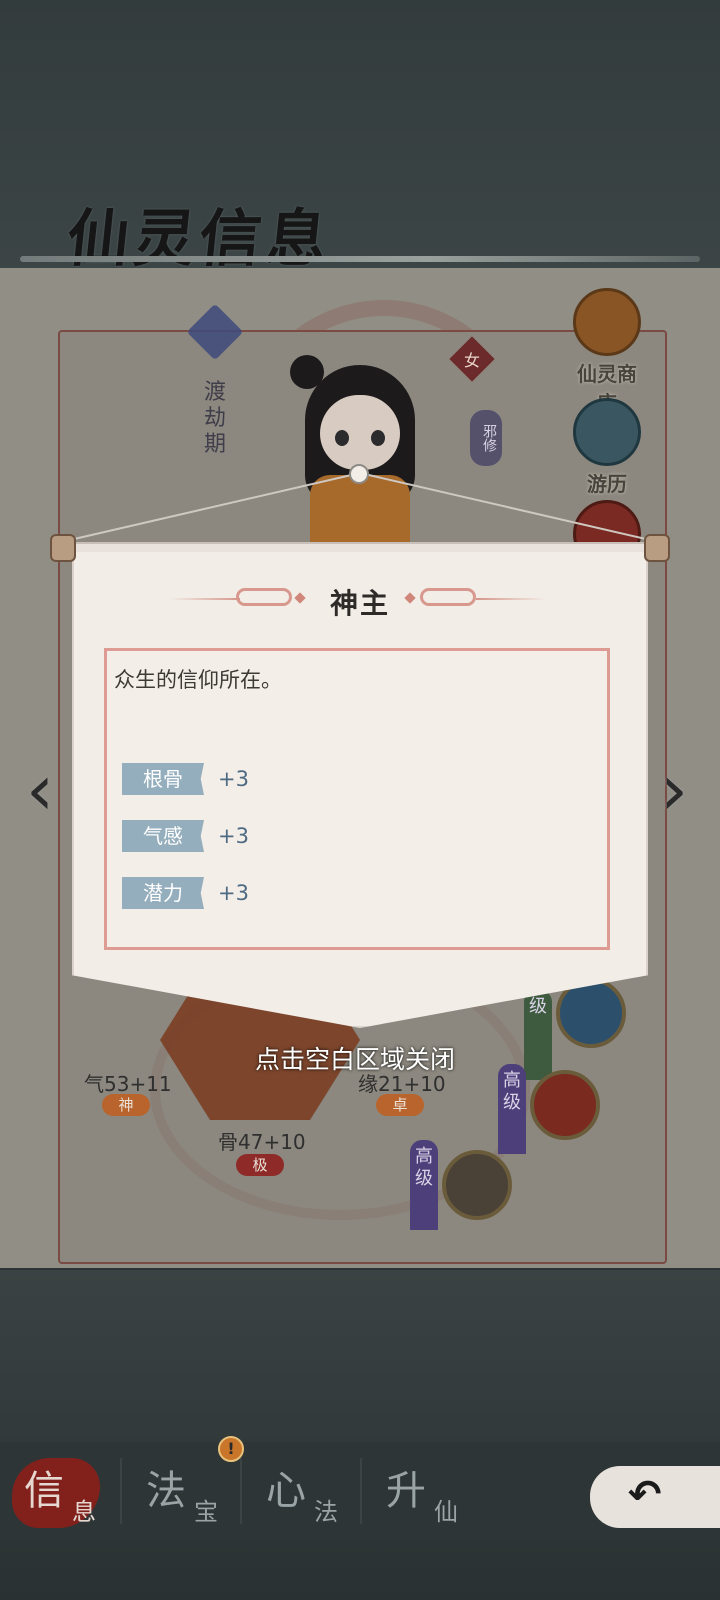 This screenshot has height=1600, width=720. What do you see at coordinates (44, 1491) in the screenshot?
I see `nav-tab-info-big: 信` at bounding box center [44, 1491].